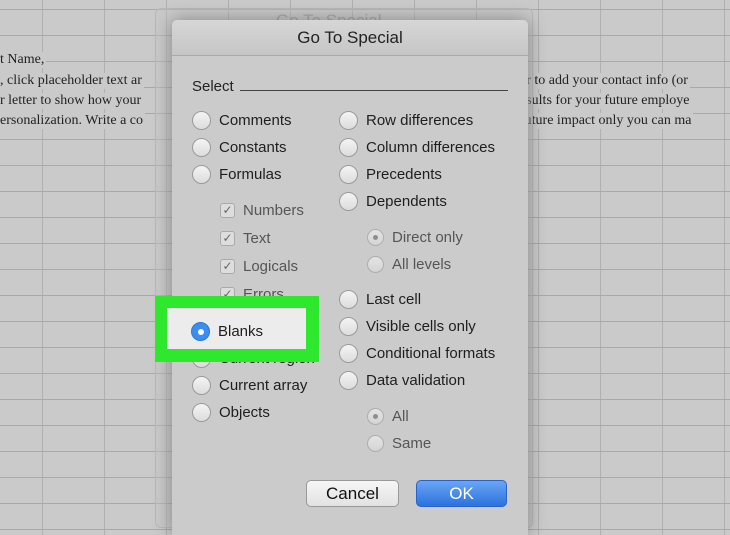 The width and height of the screenshot is (730, 535). I want to click on highlight-box: Blanks, so click(237, 329).